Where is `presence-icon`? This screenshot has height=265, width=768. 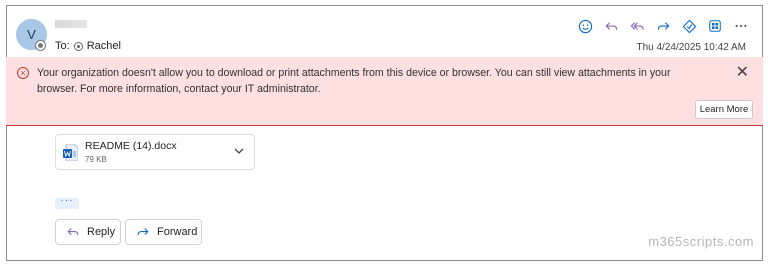
presence-icon is located at coordinates (40, 45).